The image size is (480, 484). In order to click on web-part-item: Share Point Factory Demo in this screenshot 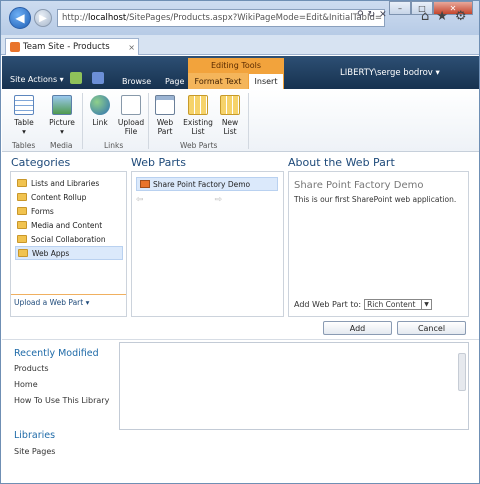, I will do `click(207, 184)`.